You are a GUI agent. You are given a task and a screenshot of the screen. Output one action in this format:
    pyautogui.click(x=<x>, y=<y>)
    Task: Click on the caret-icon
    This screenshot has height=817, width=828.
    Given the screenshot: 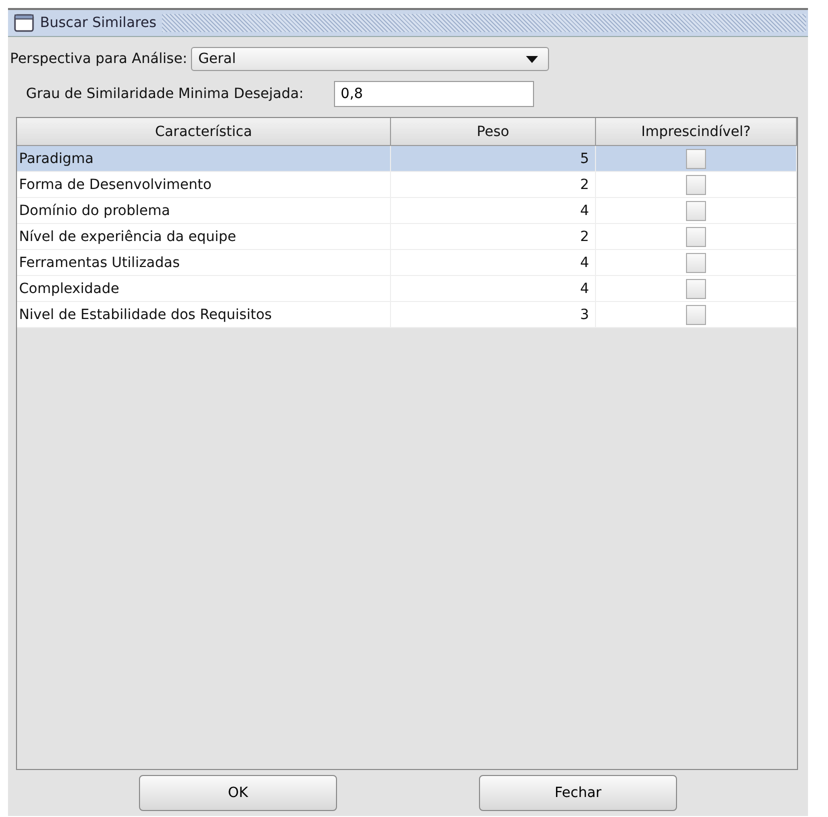 What is the action you would take?
    pyautogui.click(x=532, y=59)
    